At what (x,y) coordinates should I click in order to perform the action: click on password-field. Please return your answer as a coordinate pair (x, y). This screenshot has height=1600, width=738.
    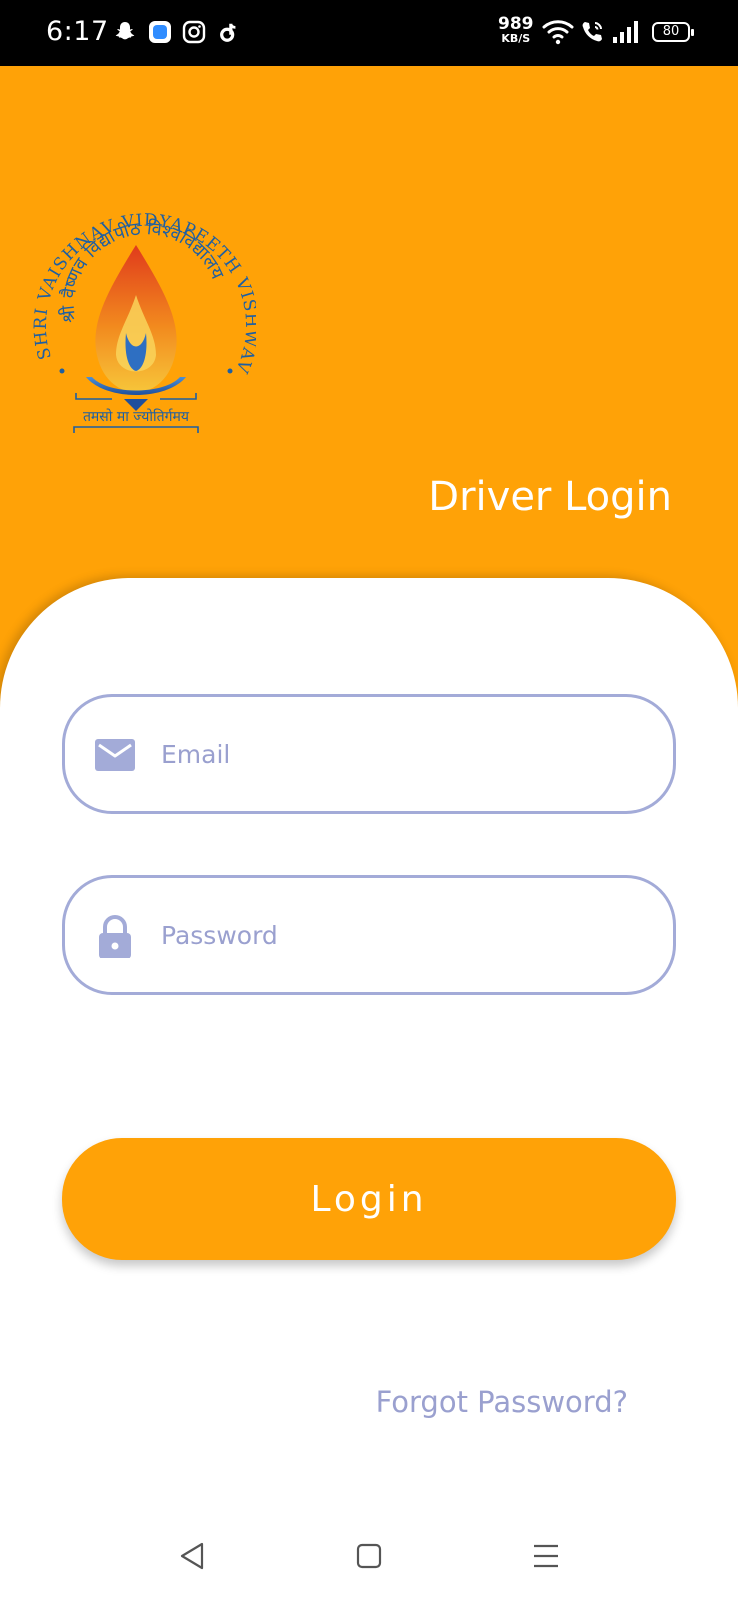
    Looking at the image, I should click on (369, 935).